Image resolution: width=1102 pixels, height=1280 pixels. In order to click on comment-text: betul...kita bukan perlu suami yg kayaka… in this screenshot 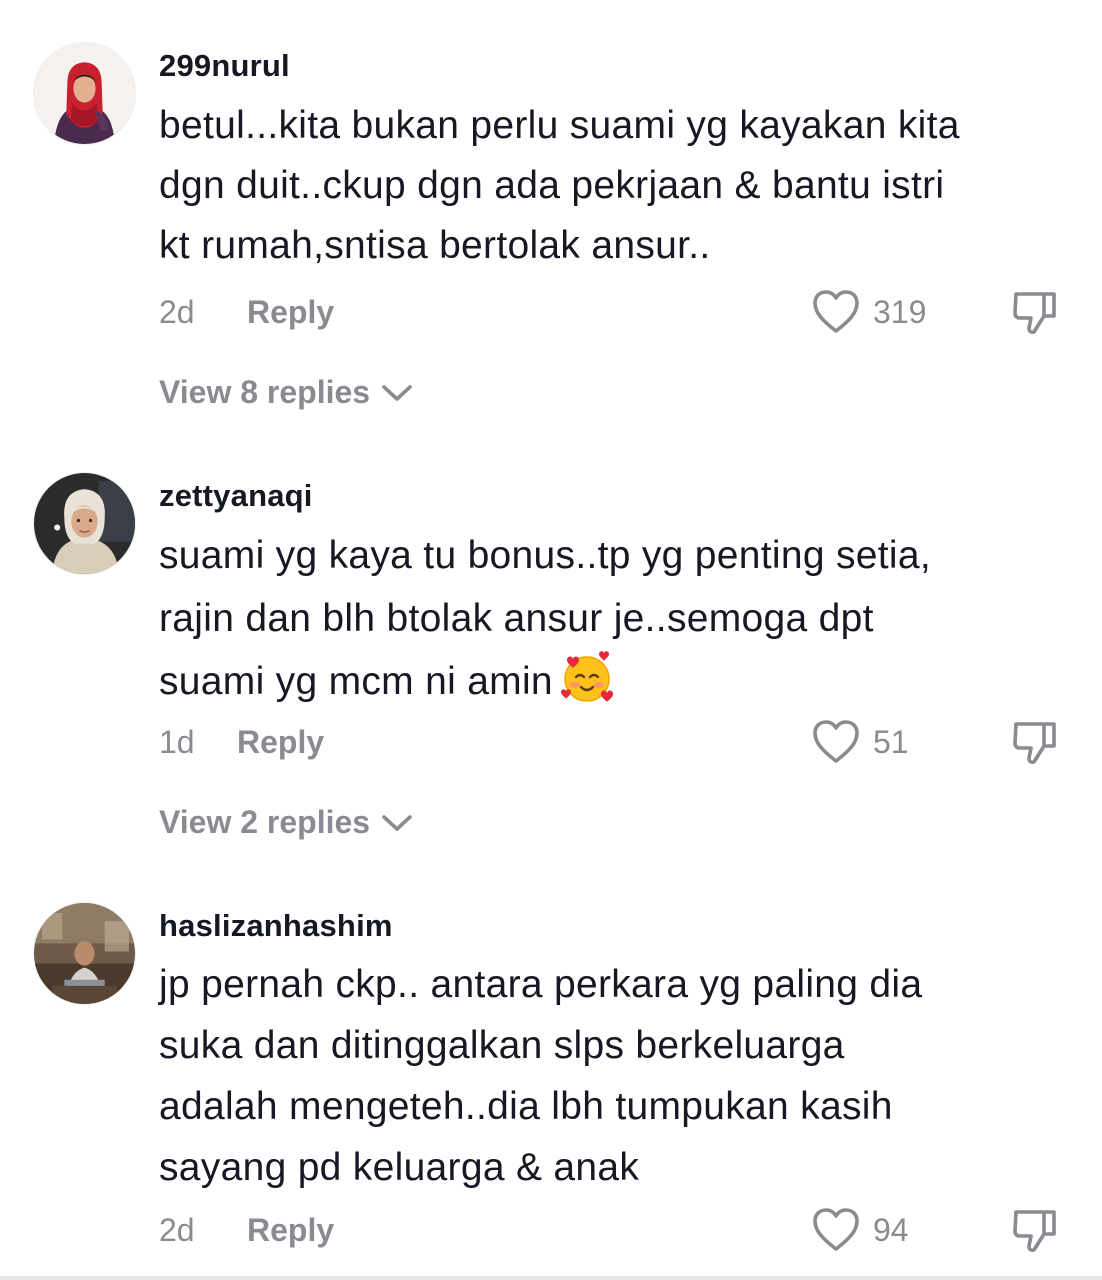, I will do `click(619, 186)`.